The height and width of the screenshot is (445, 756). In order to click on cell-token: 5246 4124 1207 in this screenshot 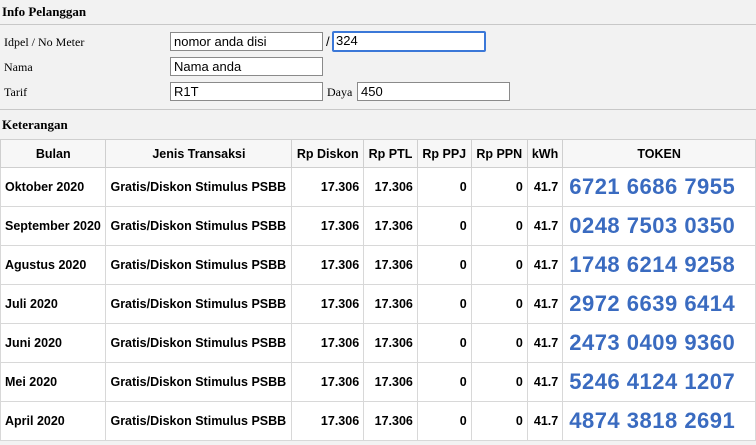, I will do `click(659, 382)`.